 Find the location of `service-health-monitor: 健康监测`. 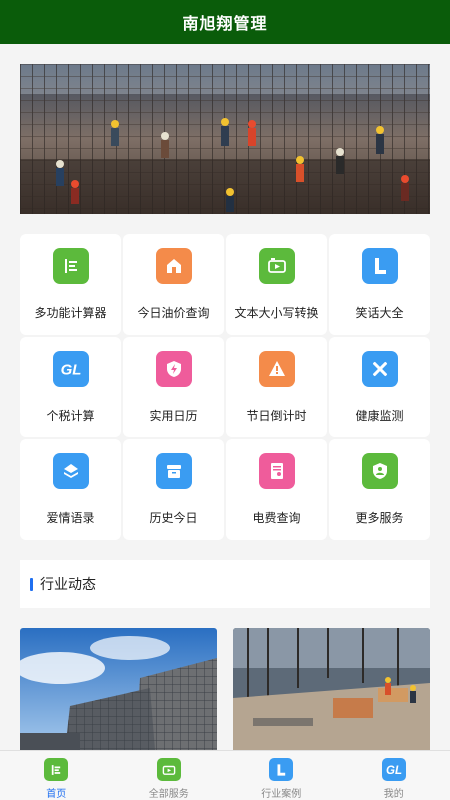

service-health-monitor: 健康监测 is located at coordinates (379, 387).